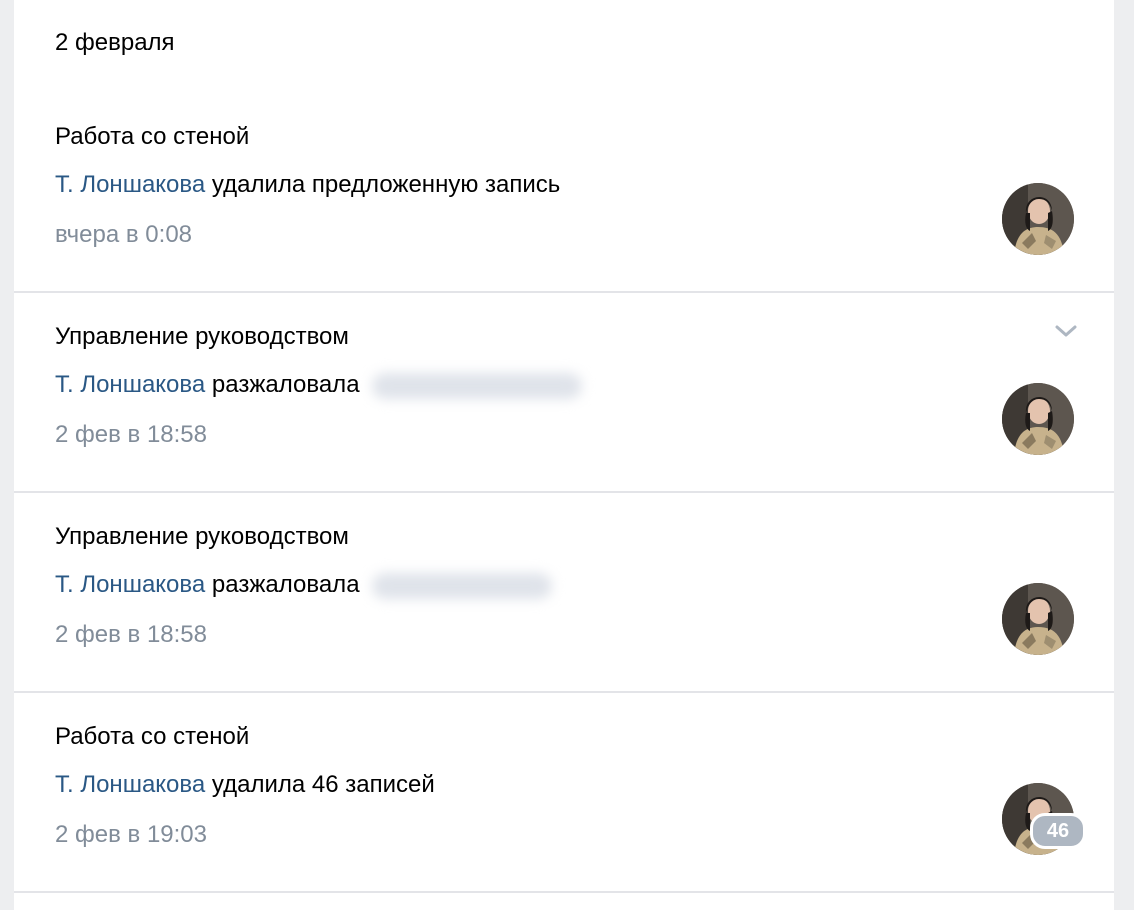  What do you see at coordinates (1058, 831) in the screenshot?
I see `count-badge: 46` at bounding box center [1058, 831].